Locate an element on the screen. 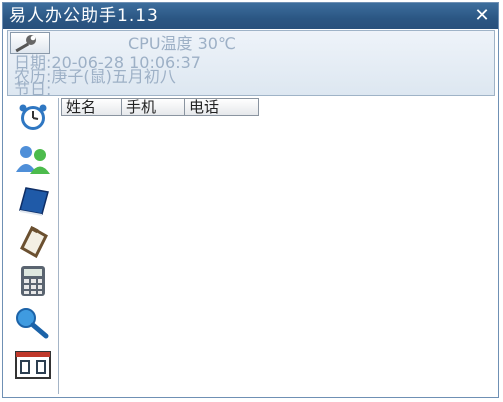  sidebar-item-calendar is located at coordinates (33, 365).